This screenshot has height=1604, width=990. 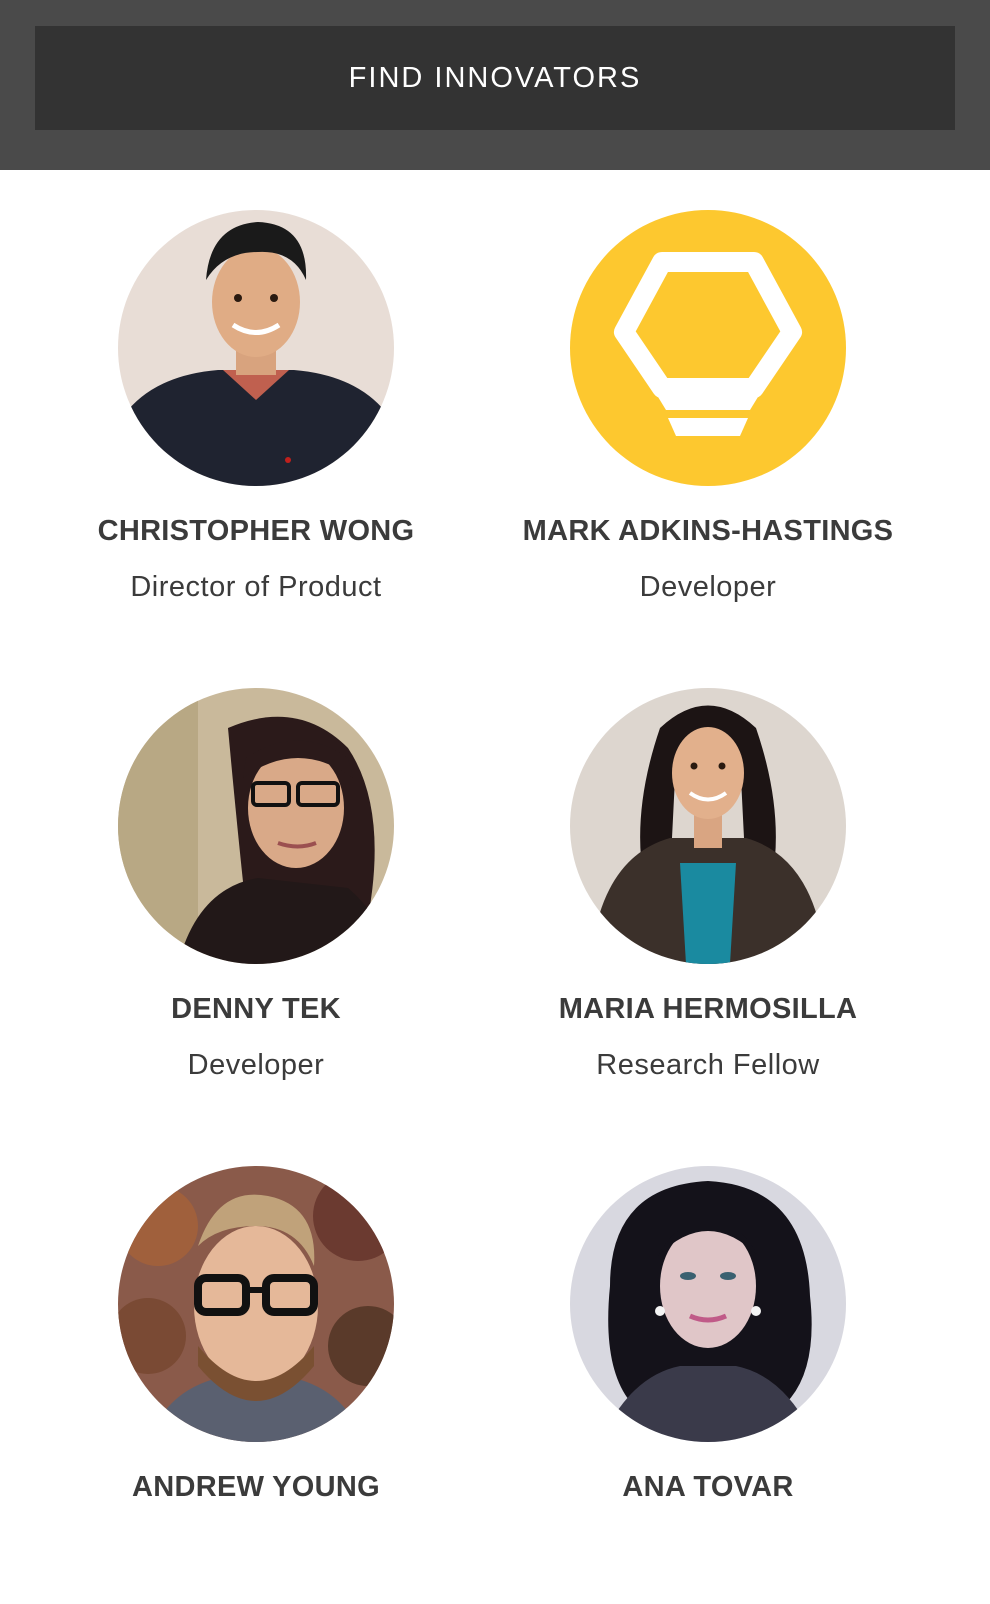 I want to click on lightbulb-logo-icon, so click(x=708, y=348).